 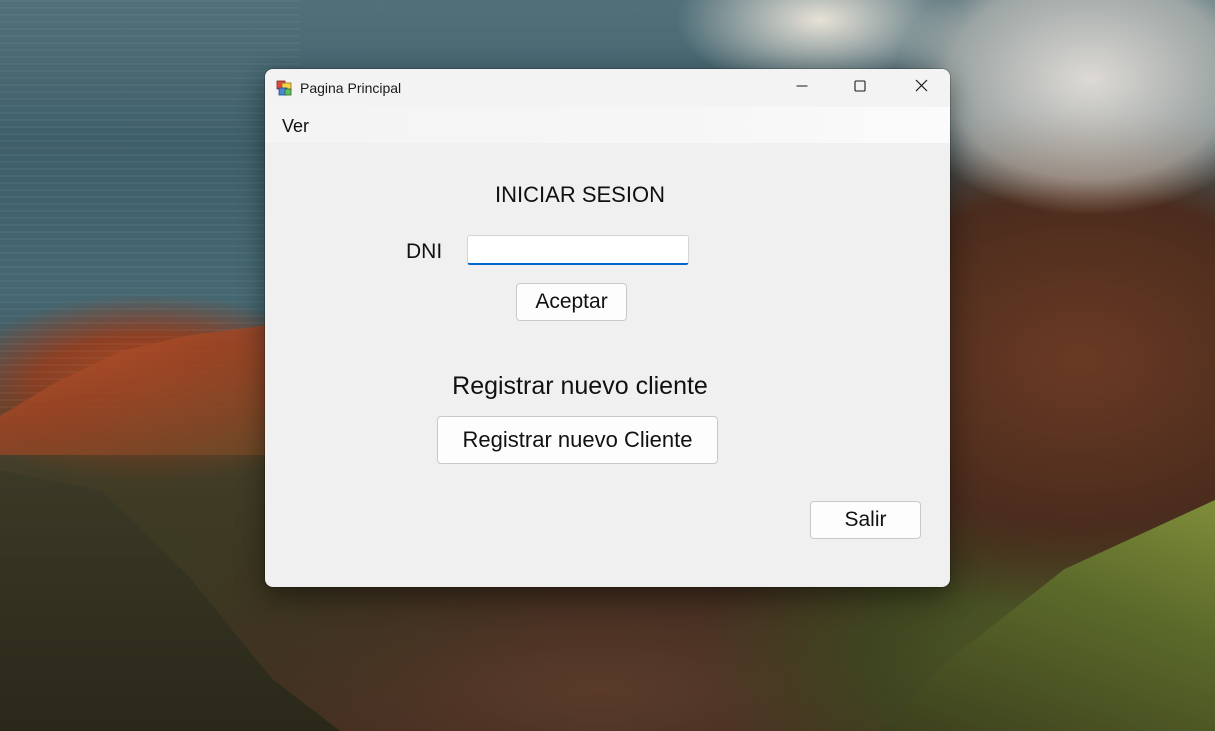 What do you see at coordinates (607, 88) in the screenshot?
I see `window-titlebar: Pagina Principal` at bounding box center [607, 88].